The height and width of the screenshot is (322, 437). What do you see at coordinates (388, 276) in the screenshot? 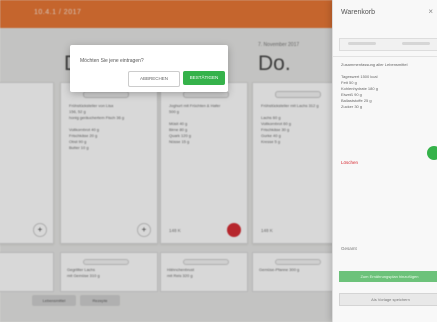
I see `add-to-plan-button: Zum Ernährungsplan hinzufügen` at bounding box center [388, 276].